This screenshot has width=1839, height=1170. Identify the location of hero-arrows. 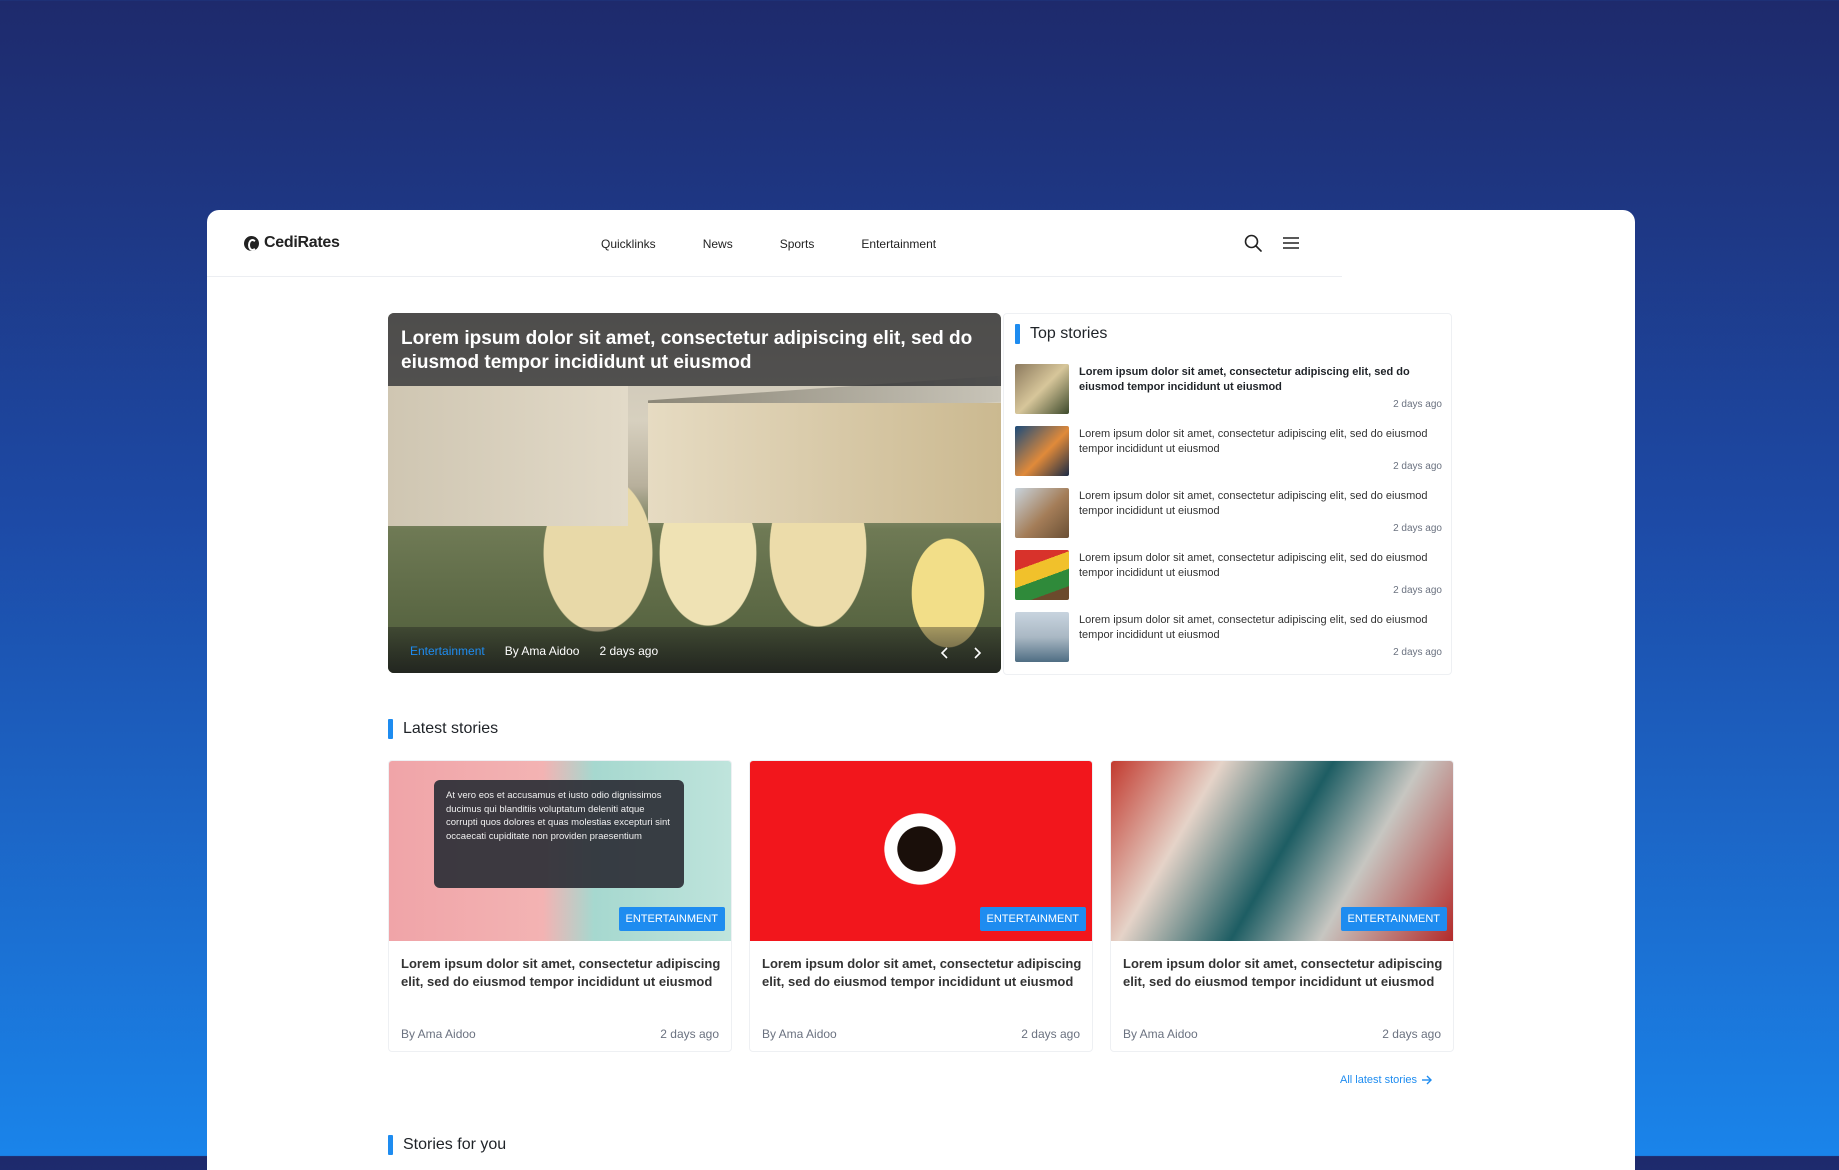
(961, 653).